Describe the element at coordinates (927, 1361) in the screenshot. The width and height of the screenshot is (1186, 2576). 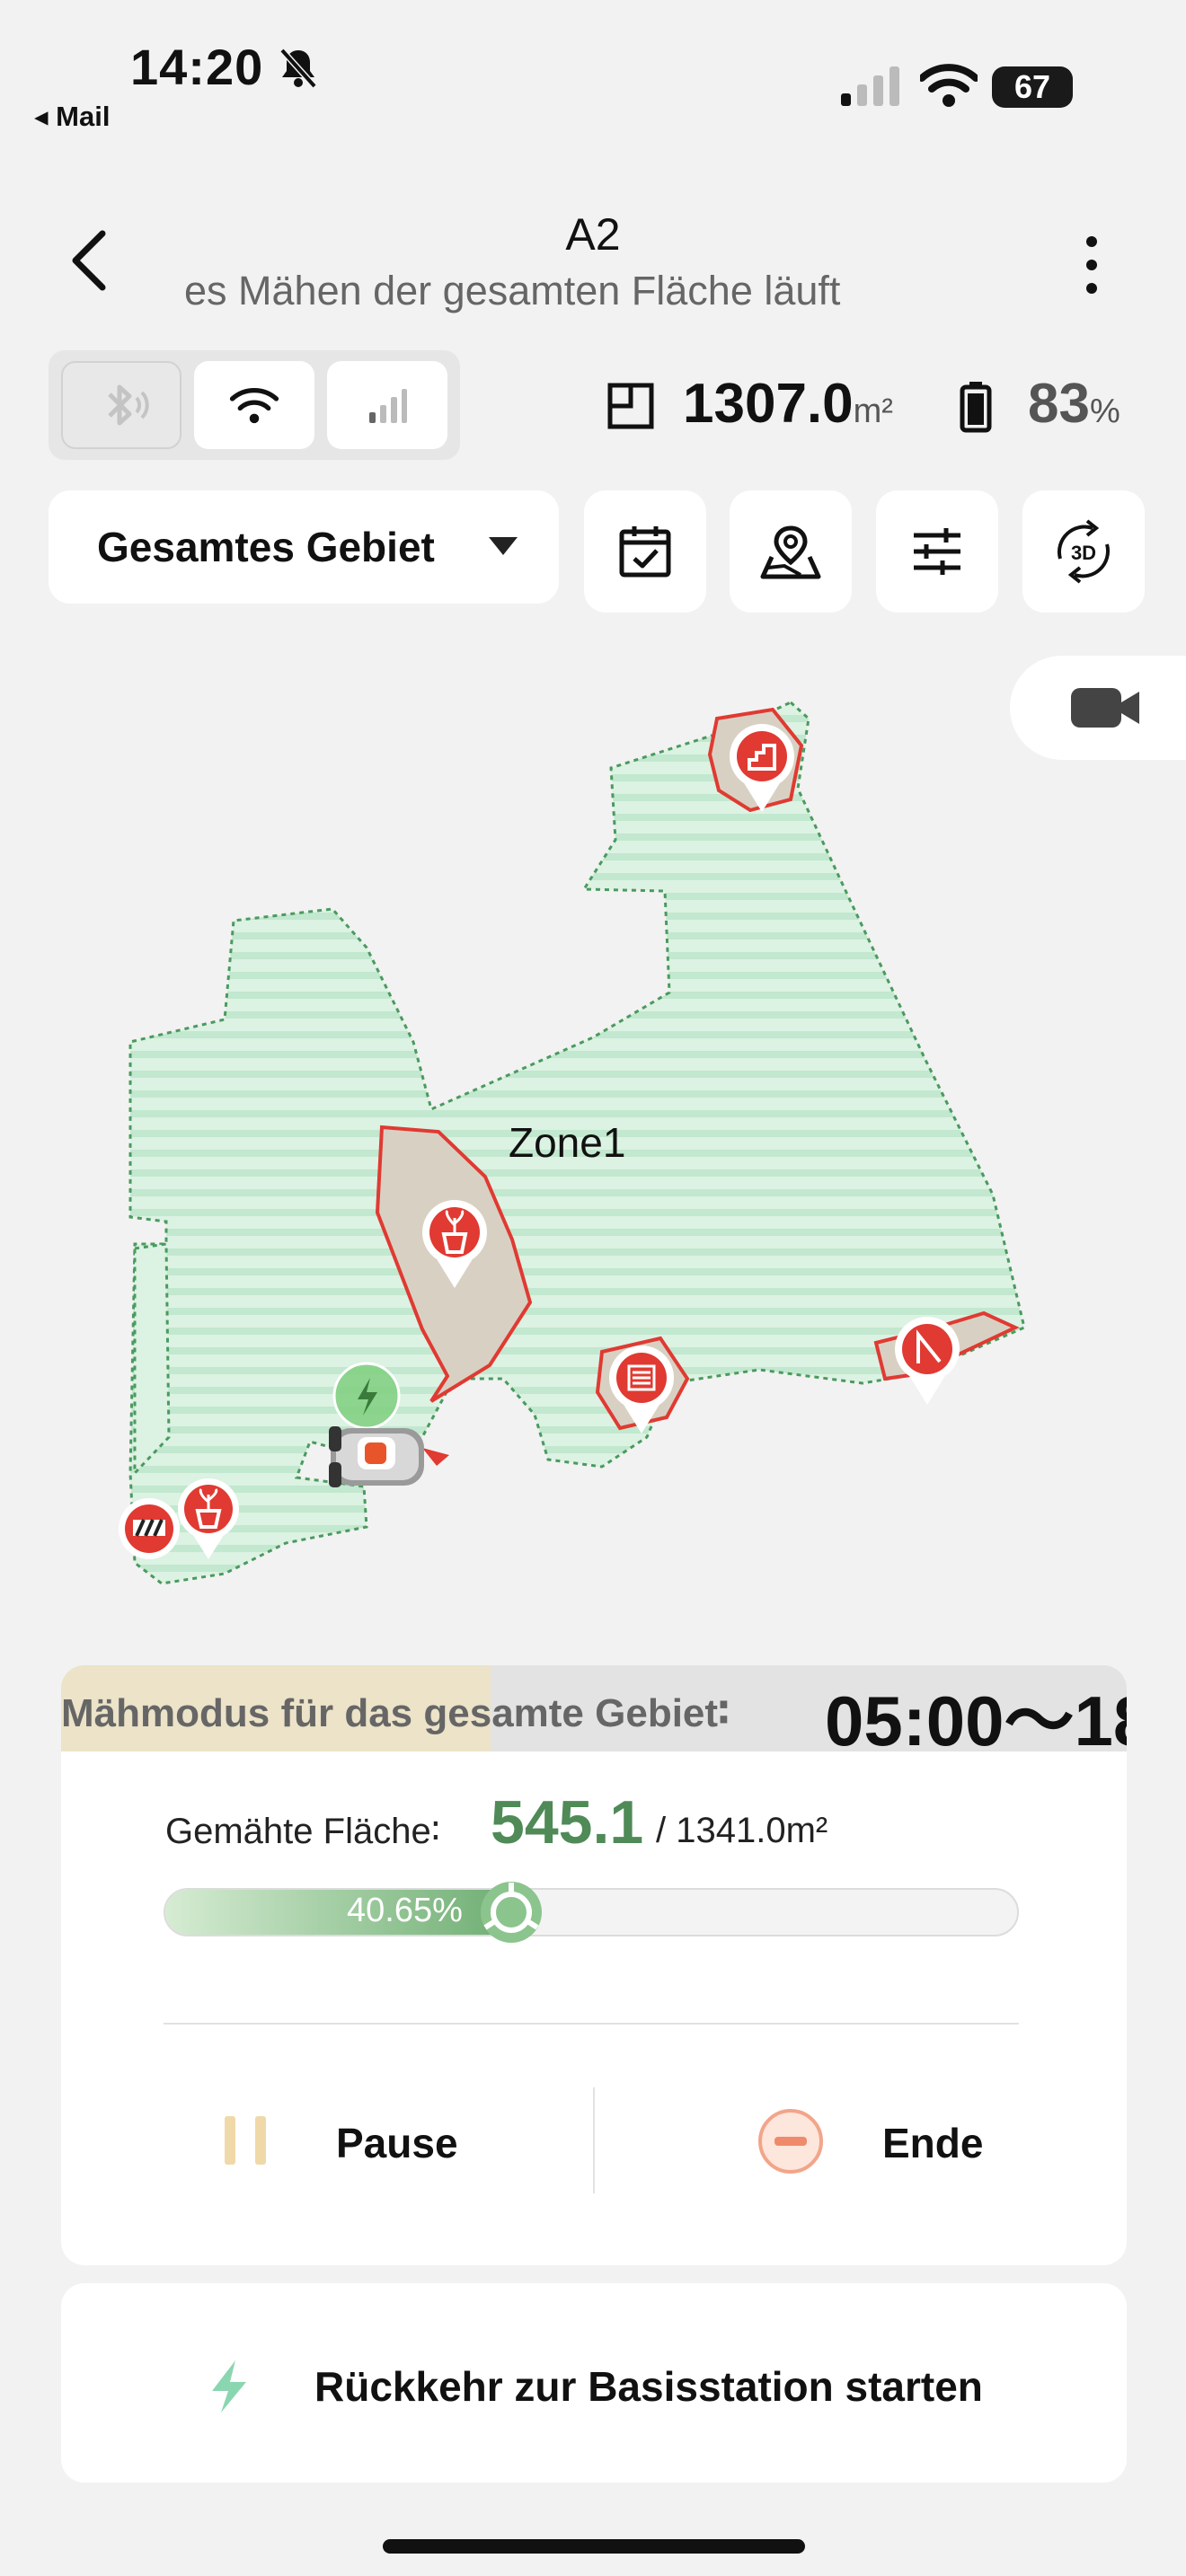
I see `slope-marker-icon` at that location.